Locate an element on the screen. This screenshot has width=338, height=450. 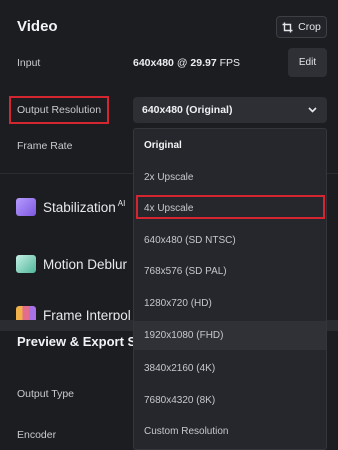
input-at: @ is located at coordinates (182, 63).